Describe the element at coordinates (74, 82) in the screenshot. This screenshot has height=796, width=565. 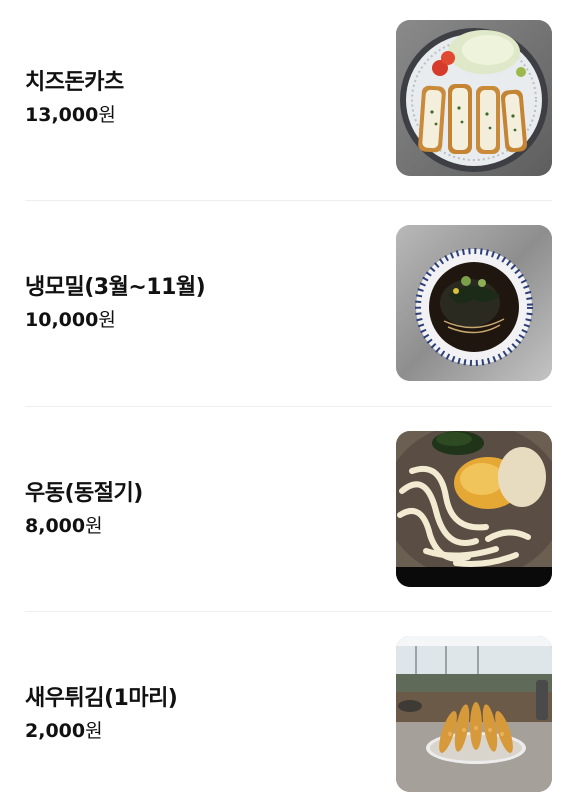
I see `menu-item-name: 치즈돈카츠` at that location.